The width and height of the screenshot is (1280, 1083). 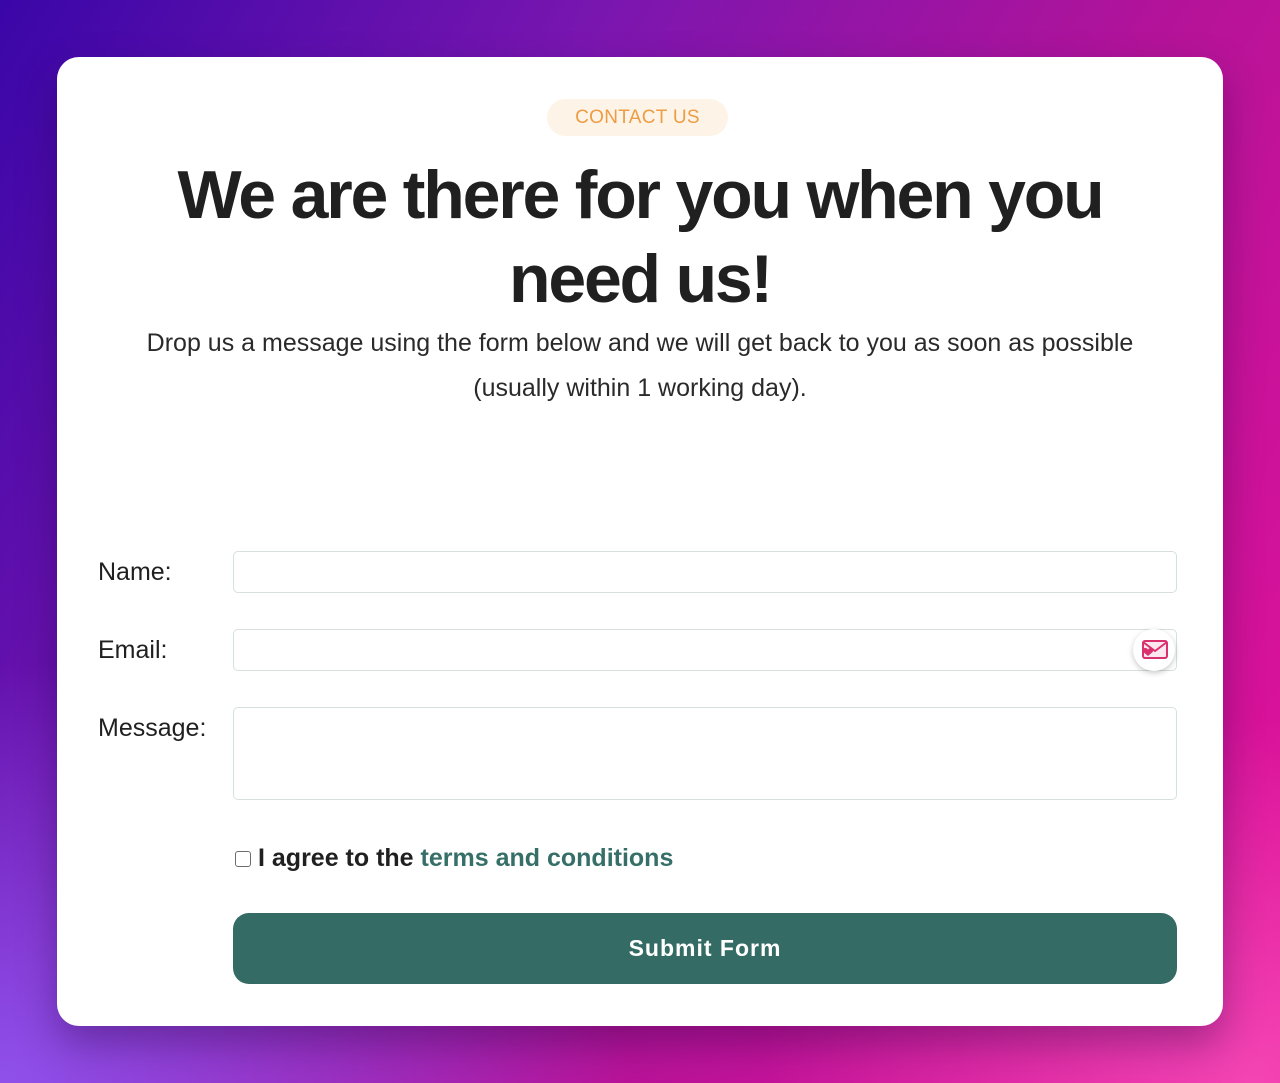 I want to click on agree-checkbox, so click(x=243, y=858).